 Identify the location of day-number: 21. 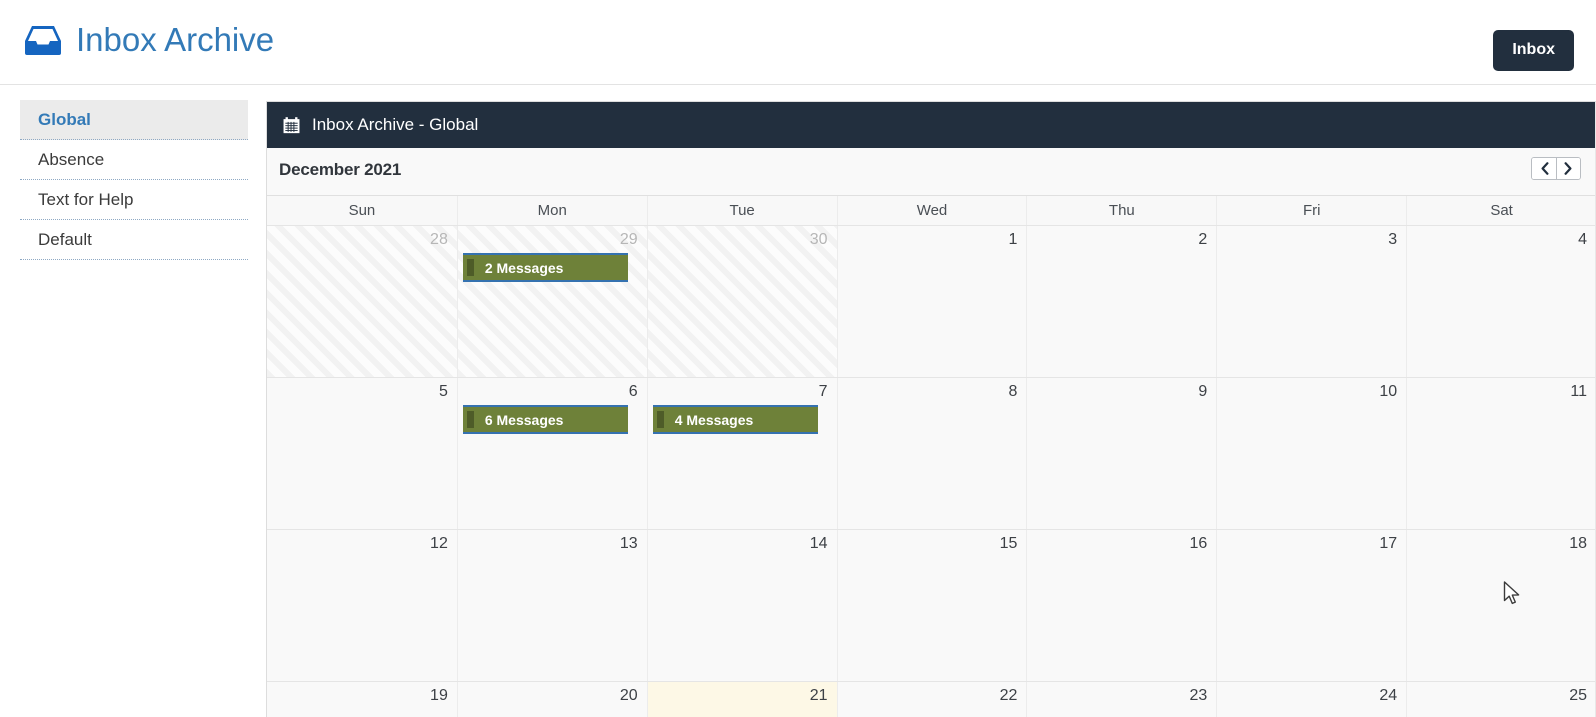
(818, 695).